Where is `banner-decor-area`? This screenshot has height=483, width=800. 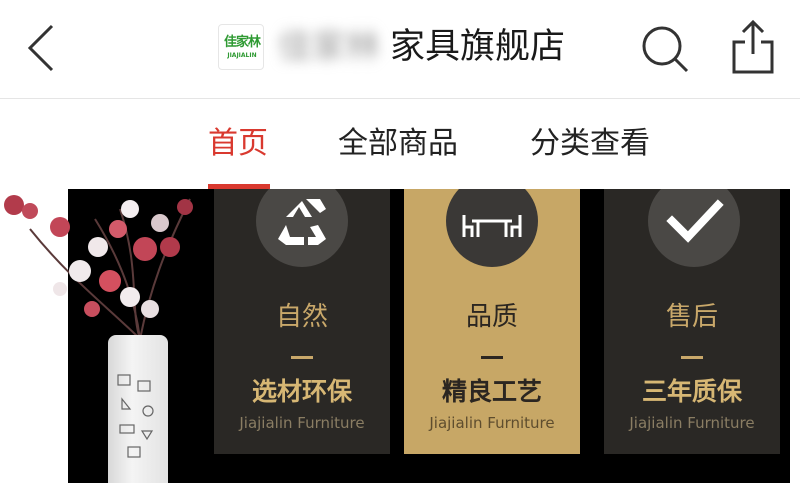 banner-decor-area is located at coordinates (96, 336).